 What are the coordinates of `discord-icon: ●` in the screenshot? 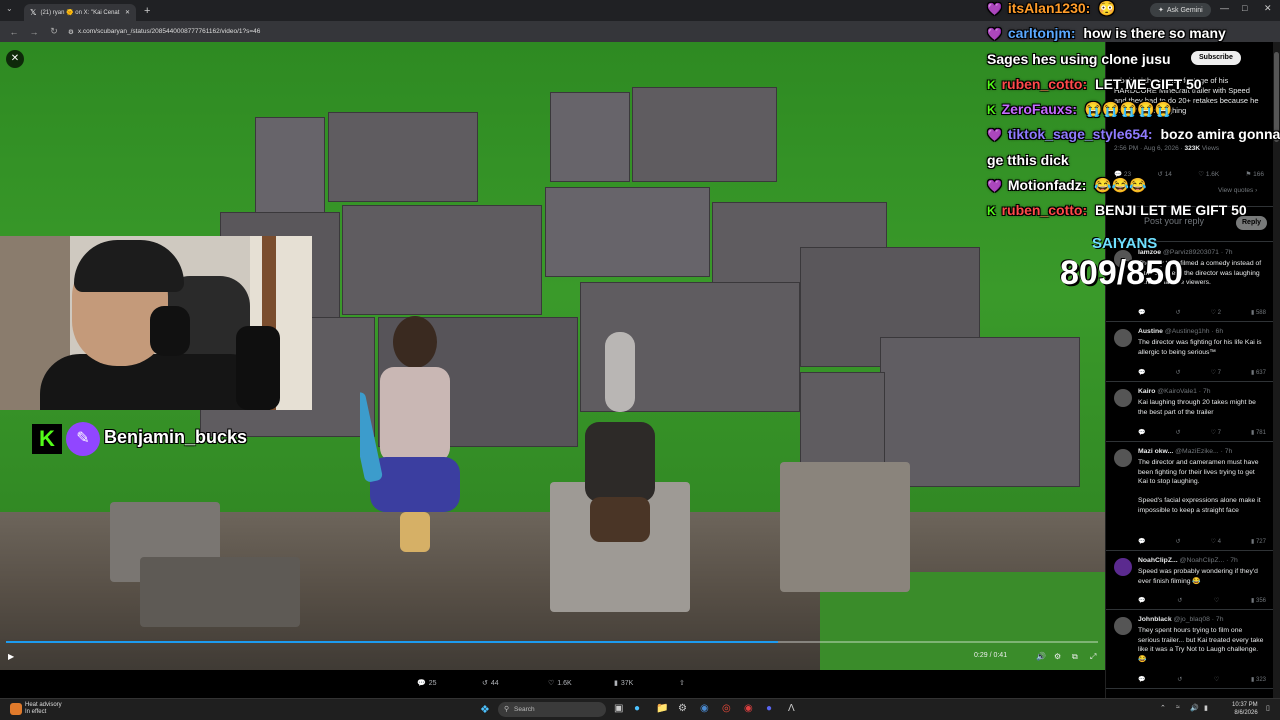 It's located at (769, 708).